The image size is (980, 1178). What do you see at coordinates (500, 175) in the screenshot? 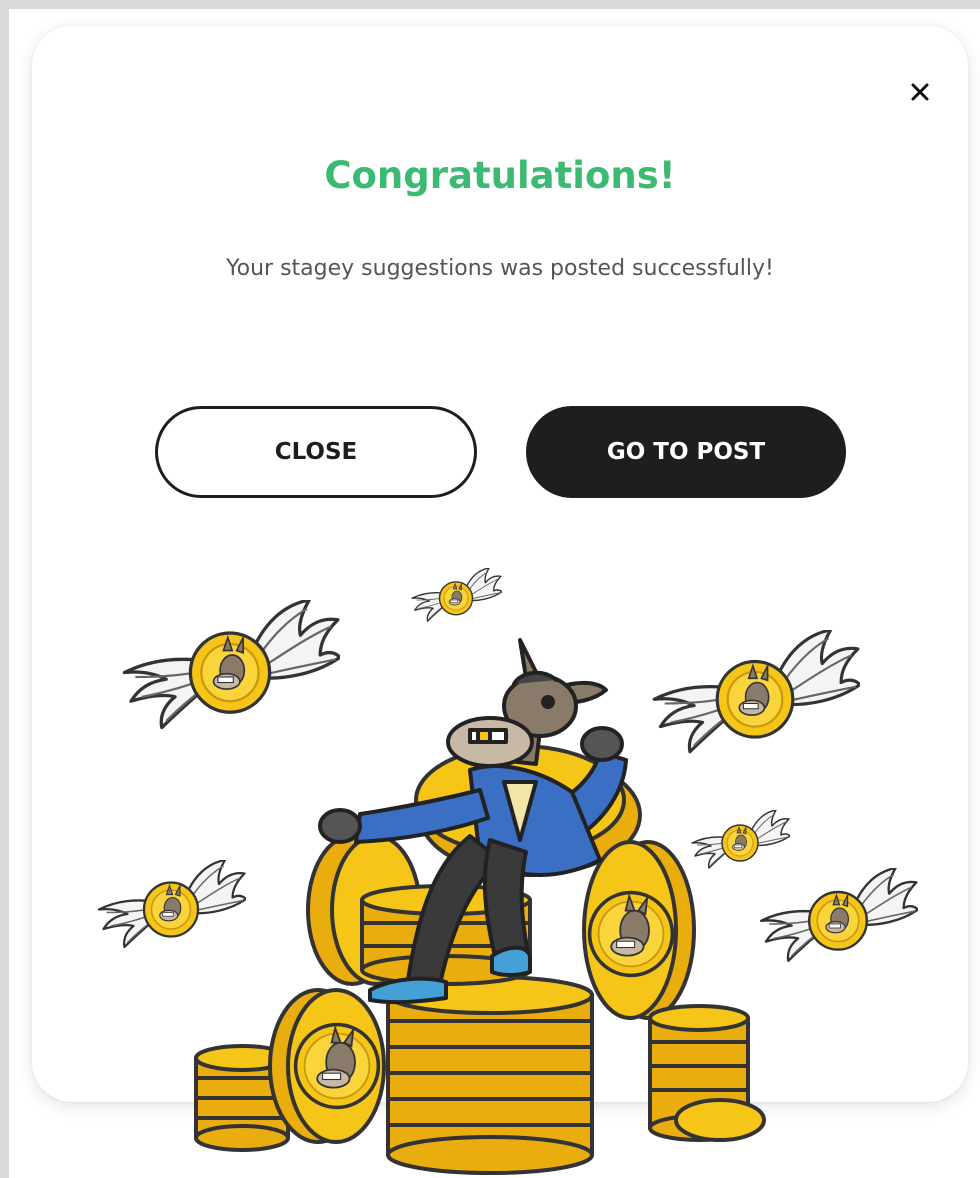
I see `dialog-title: Congratulations!` at bounding box center [500, 175].